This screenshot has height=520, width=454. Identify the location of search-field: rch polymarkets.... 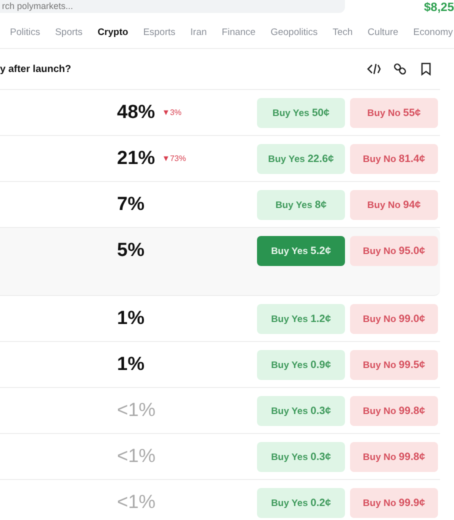
(172, 6).